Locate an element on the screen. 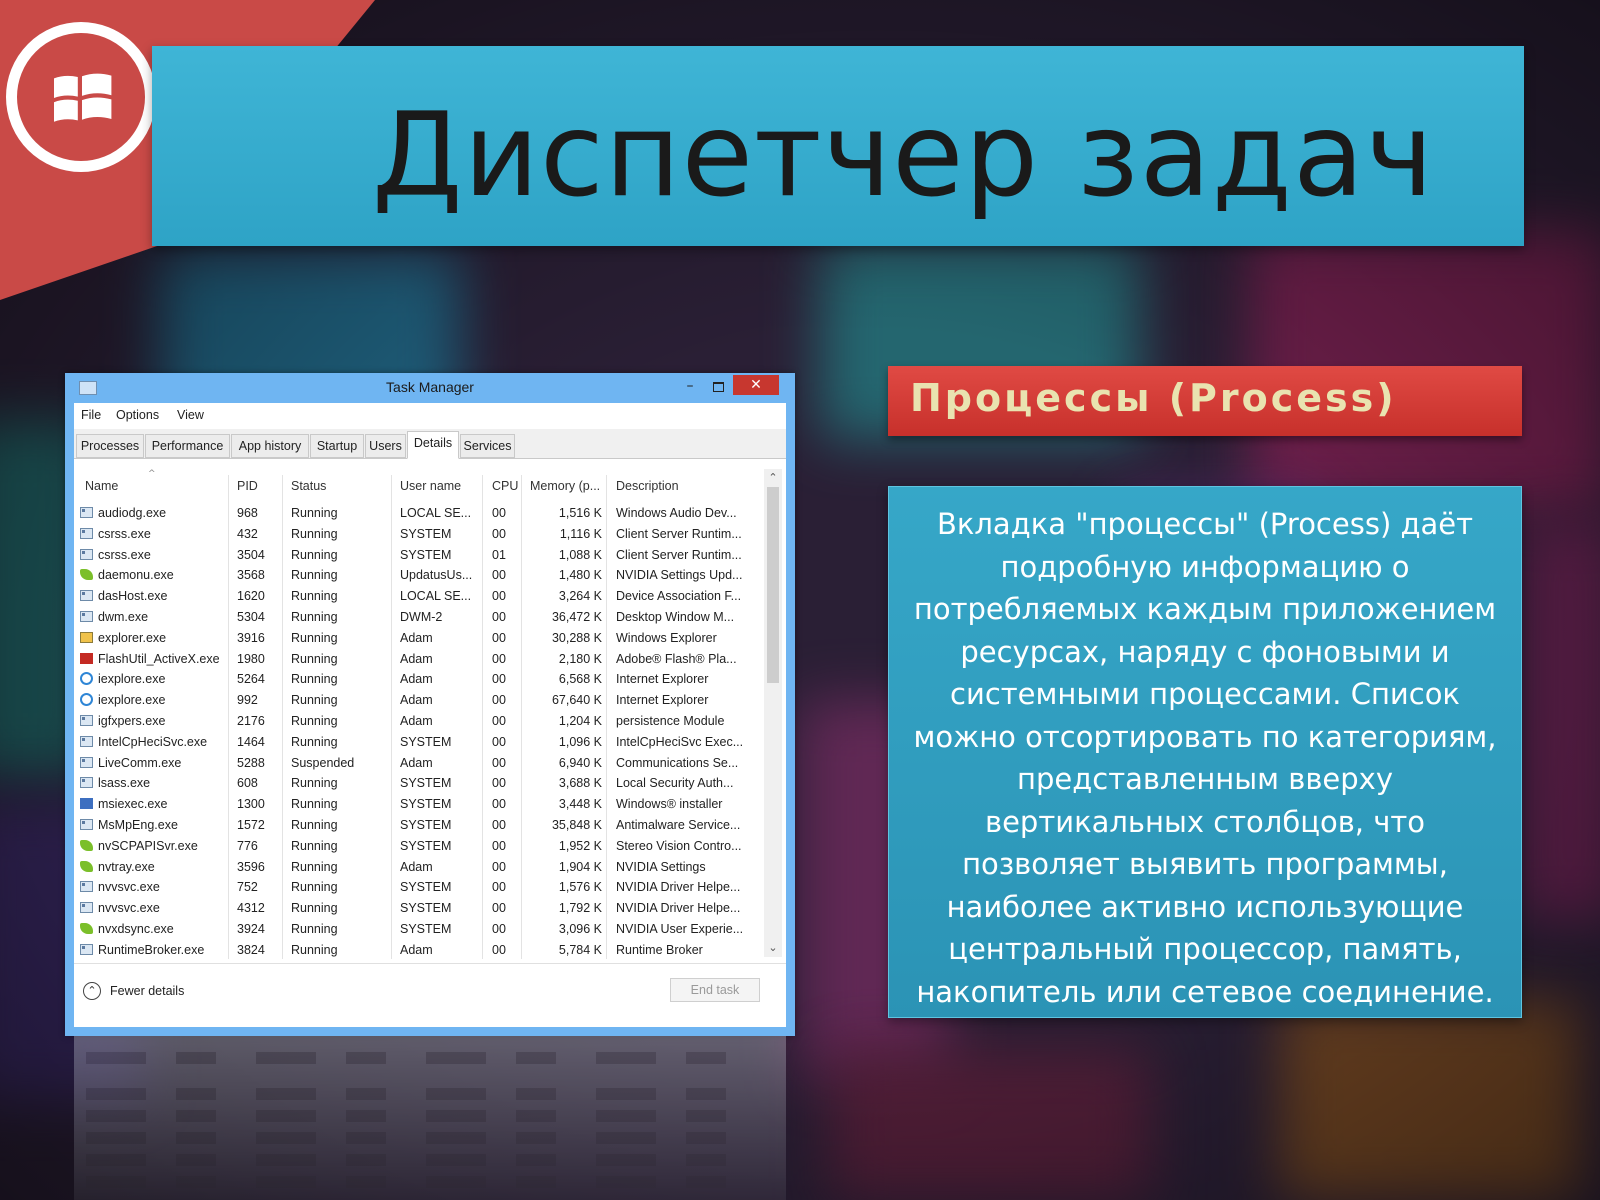 The height and width of the screenshot is (1200, 1600). tab-performance: Performance is located at coordinates (187, 446).